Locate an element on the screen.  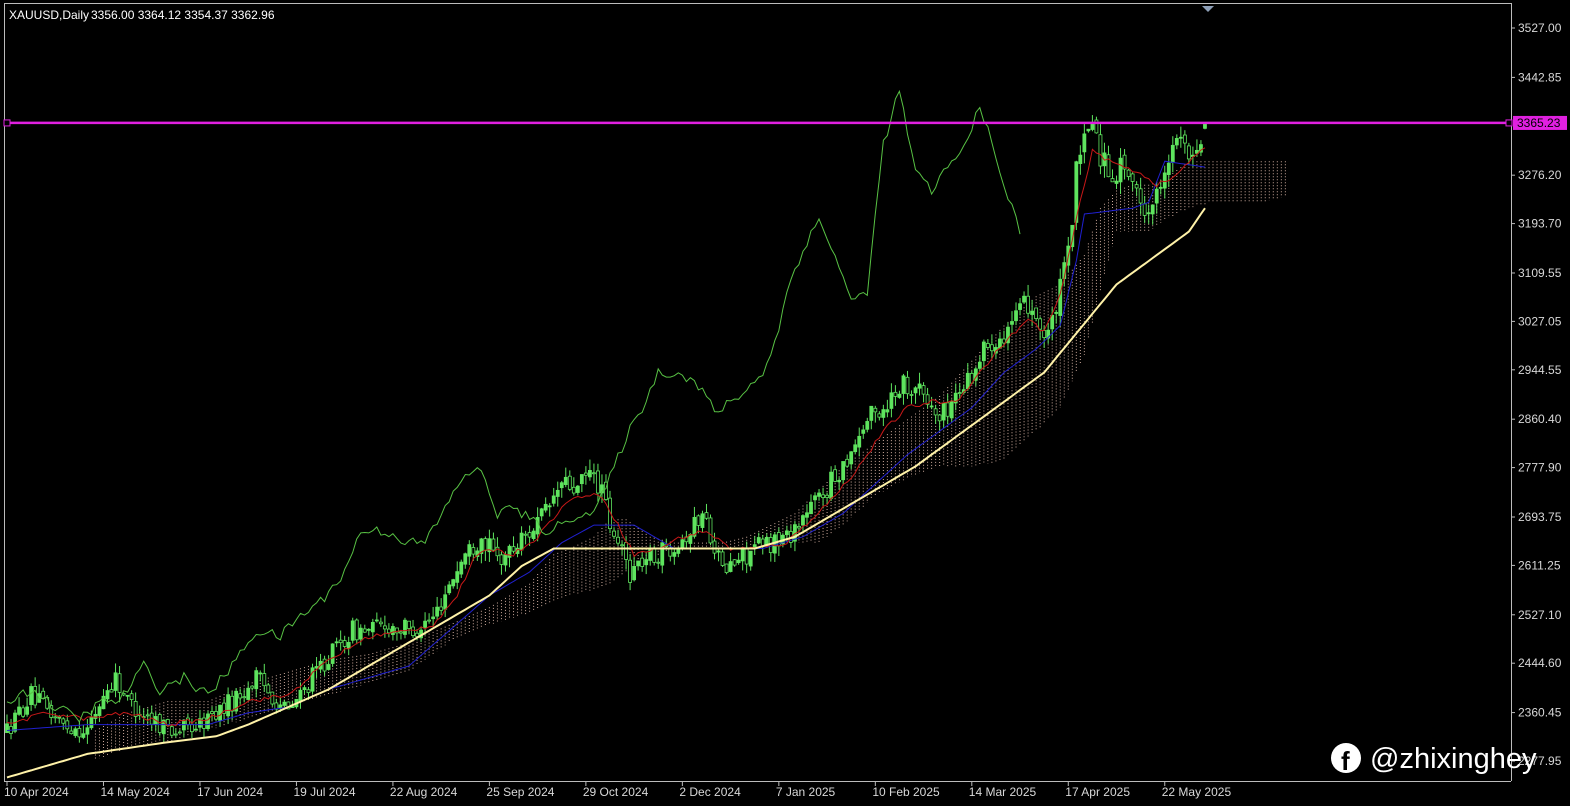
hline-handle-right is located at coordinates (1509, 123).